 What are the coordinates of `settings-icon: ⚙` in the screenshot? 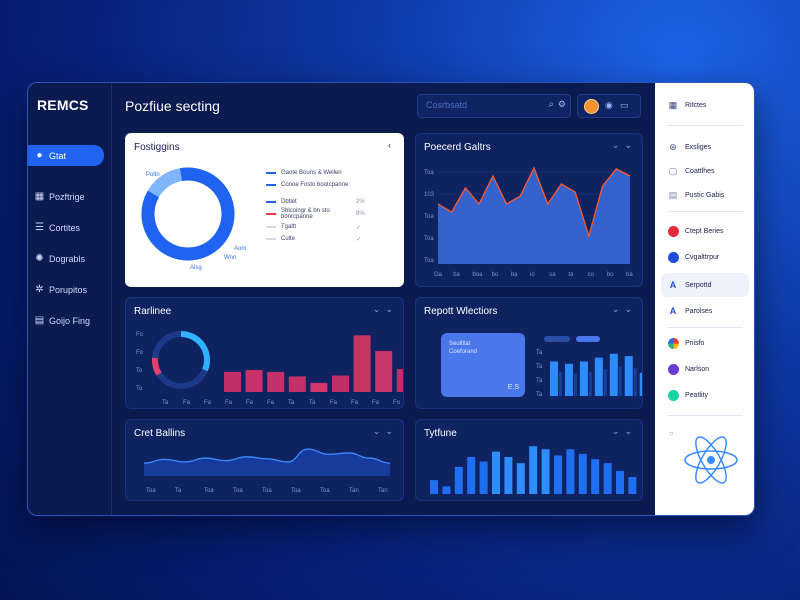 It's located at (562, 104).